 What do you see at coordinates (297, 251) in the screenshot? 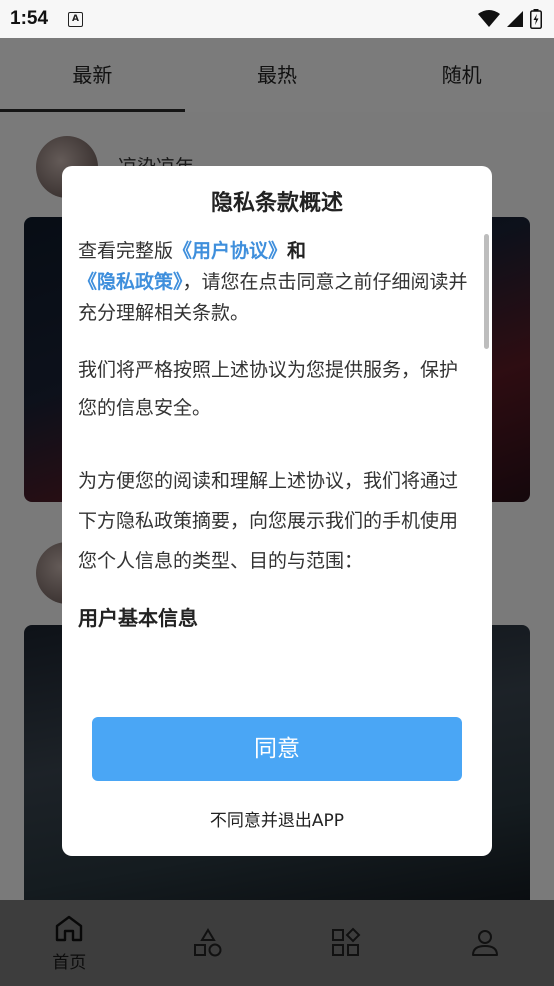
I see `and-text: 和` at bounding box center [297, 251].